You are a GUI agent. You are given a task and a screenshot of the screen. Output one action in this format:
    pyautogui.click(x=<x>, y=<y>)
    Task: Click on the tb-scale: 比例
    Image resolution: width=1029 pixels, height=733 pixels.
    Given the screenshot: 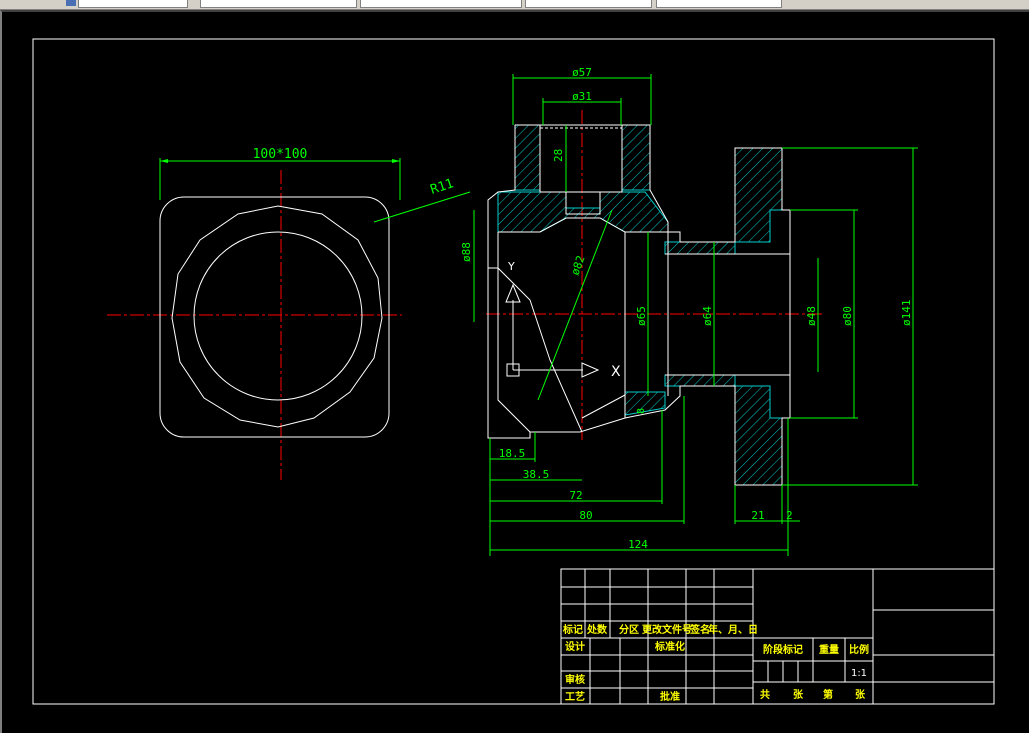 What is the action you would take?
    pyautogui.click(x=859, y=649)
    